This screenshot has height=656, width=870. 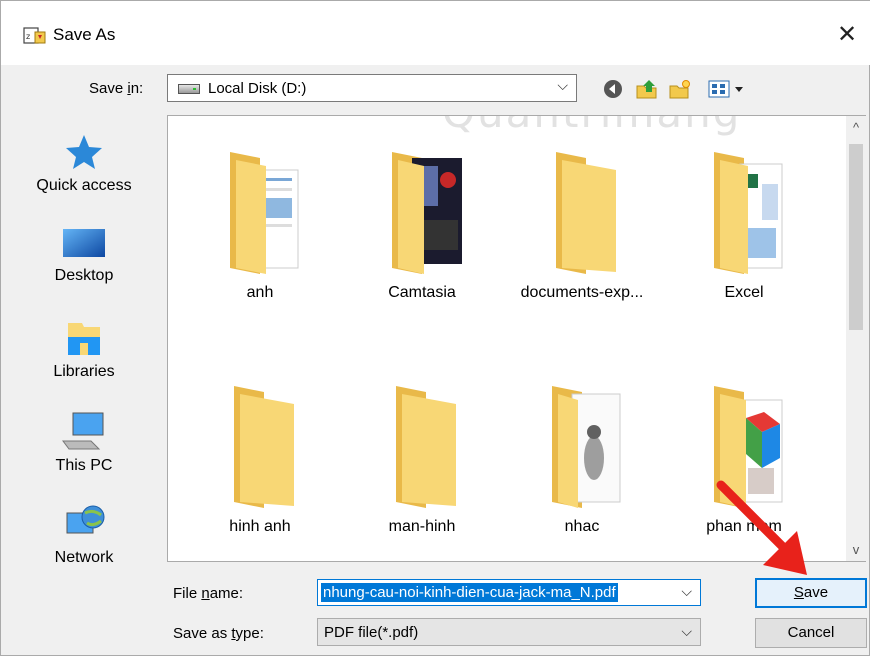 What do you see at coordinates (761, 527) in the screenshot?
I see `annotation-arrow-icon` at bounding box center [761, 527].